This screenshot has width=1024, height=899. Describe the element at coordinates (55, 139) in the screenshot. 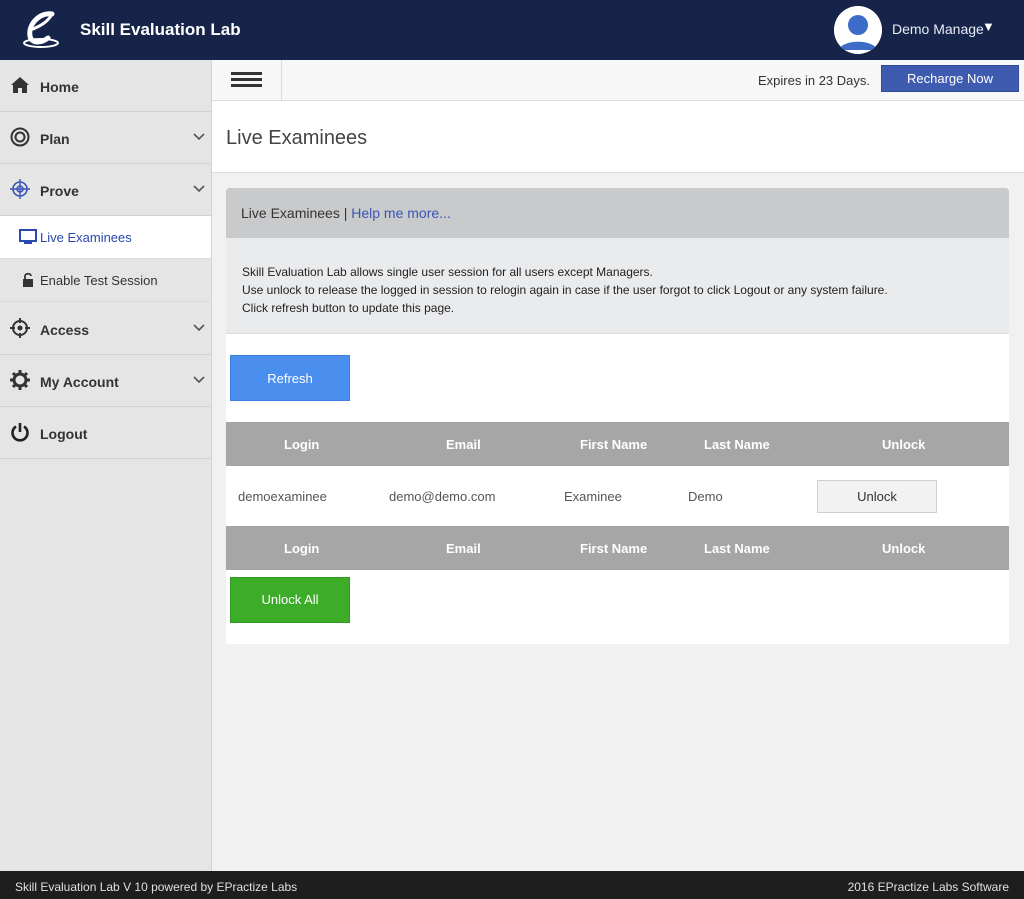

I see `sidebar-item-label: Plan` at that location.